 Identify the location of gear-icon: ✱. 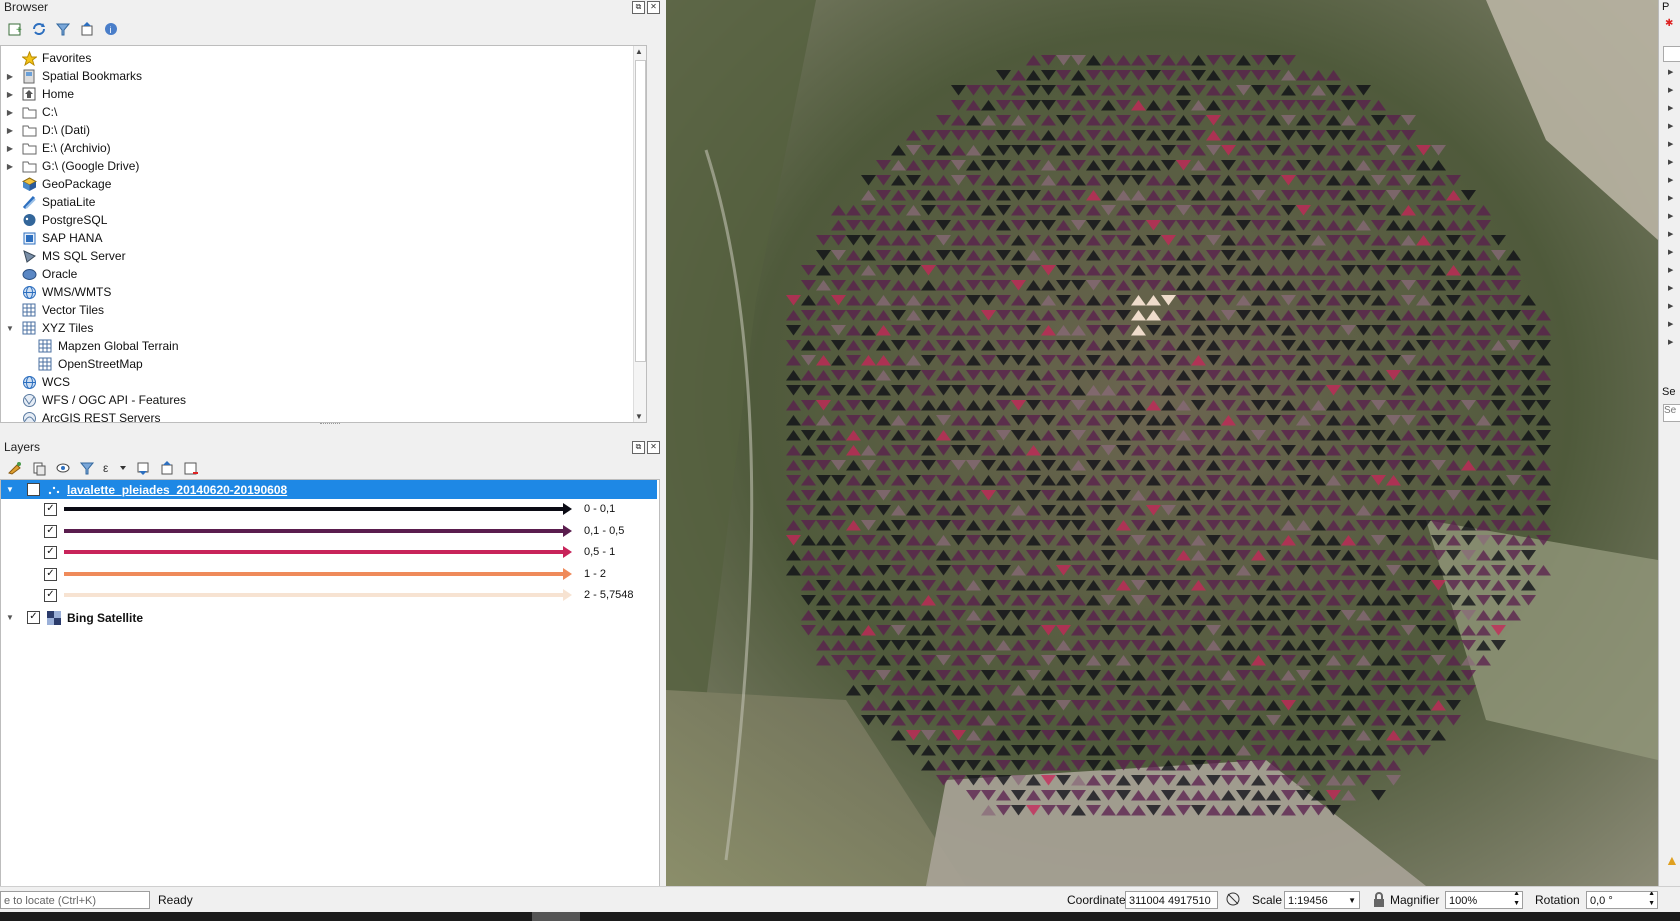
(1669, 23).